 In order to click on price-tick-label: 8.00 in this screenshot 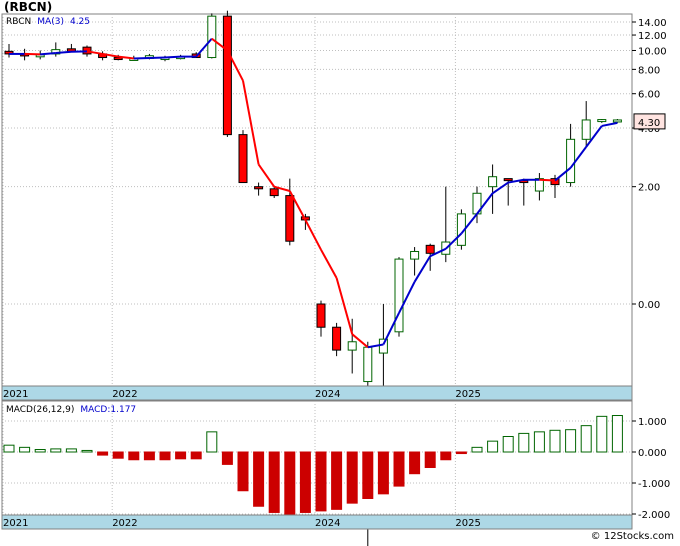, I will do `click(649, 70)`.